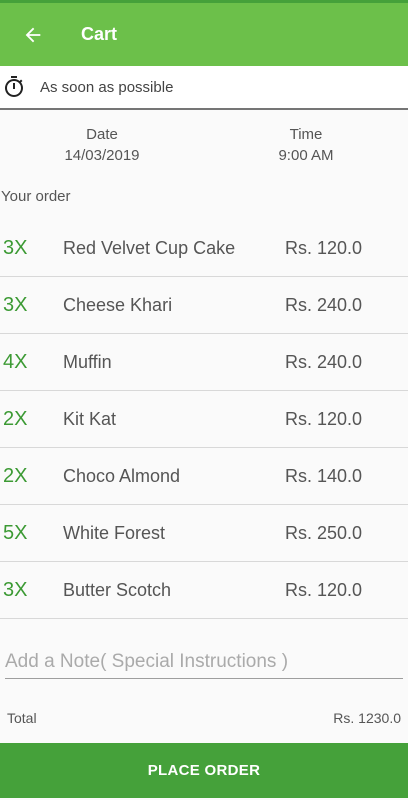  I want to click on place-order-button: PLACE ORDER, so click(204, 770).